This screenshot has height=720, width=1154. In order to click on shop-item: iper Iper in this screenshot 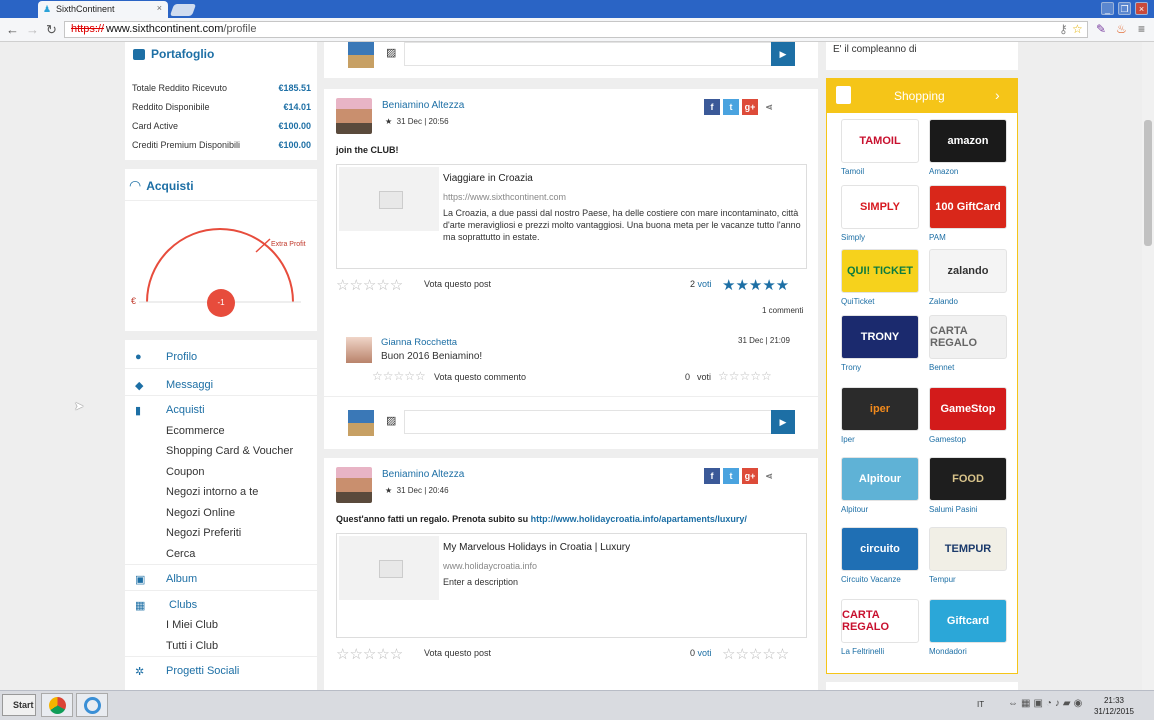, I will do `click(880, 415)`.